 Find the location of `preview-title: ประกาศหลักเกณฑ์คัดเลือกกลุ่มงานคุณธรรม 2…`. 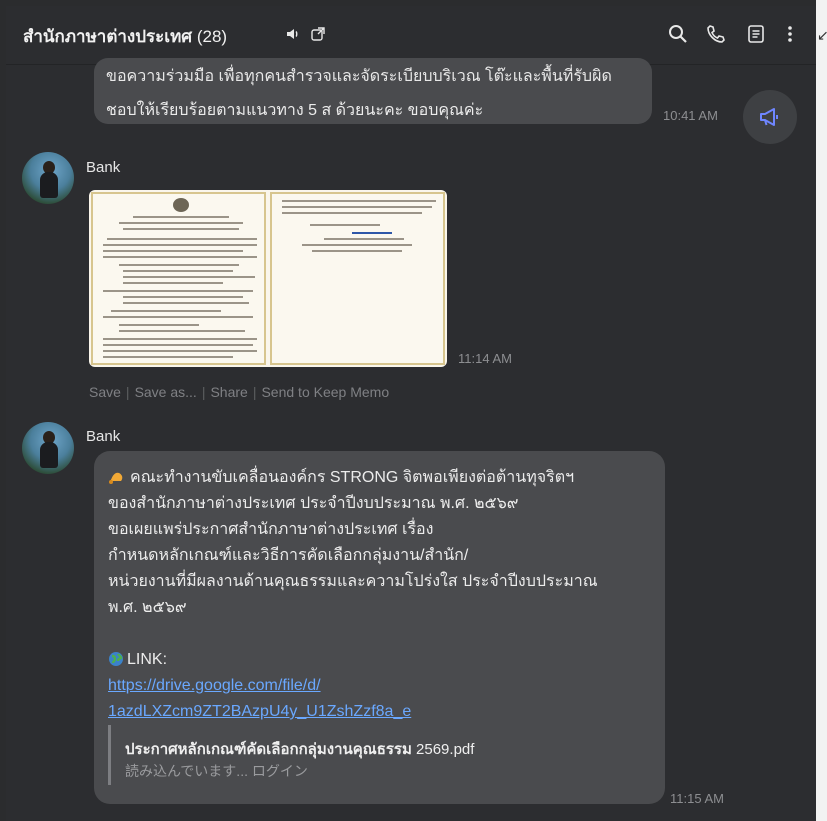

preview-title: ประกาศหลักเกณฑ์คัดเลือกกลุ่มงานคุณธรรม 2… is located at coordinates (299, 749).